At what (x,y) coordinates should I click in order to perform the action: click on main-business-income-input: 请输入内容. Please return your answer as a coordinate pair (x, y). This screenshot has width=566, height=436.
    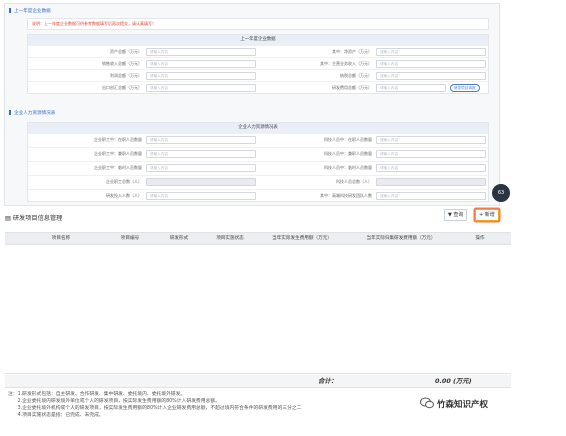
    Looking at the image, I should click on (431, 64).